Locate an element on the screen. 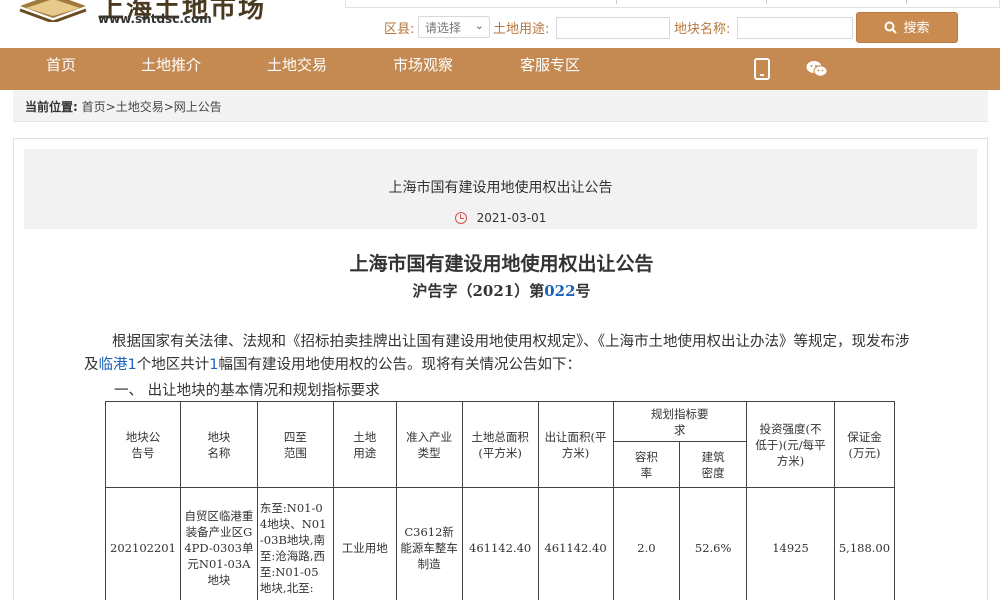 This screenshot has width=1000, height=600. main-nav: 首页 土地推介 土地交易 市场观察 客服专区 is located at coordinates (500, 69).